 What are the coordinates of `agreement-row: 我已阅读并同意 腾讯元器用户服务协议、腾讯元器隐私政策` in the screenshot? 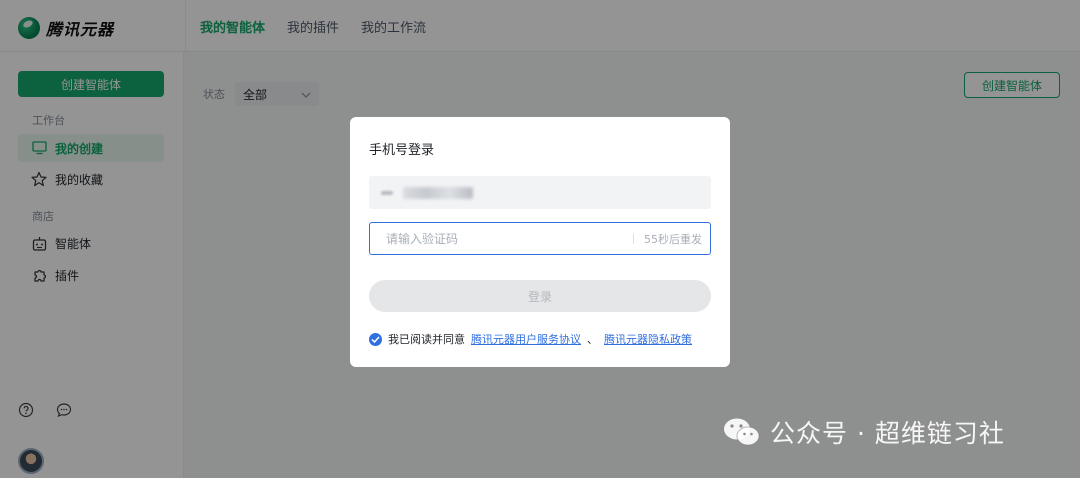 It's located at (530, 339).